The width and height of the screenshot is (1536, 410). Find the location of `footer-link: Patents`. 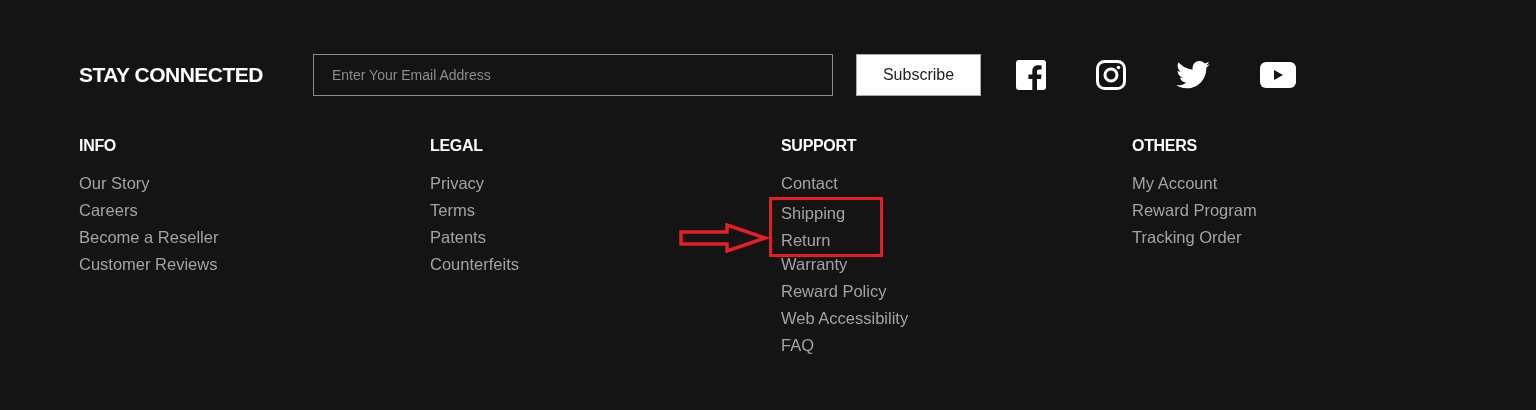

footer-link: Patents is located at coordinates (605, 240).